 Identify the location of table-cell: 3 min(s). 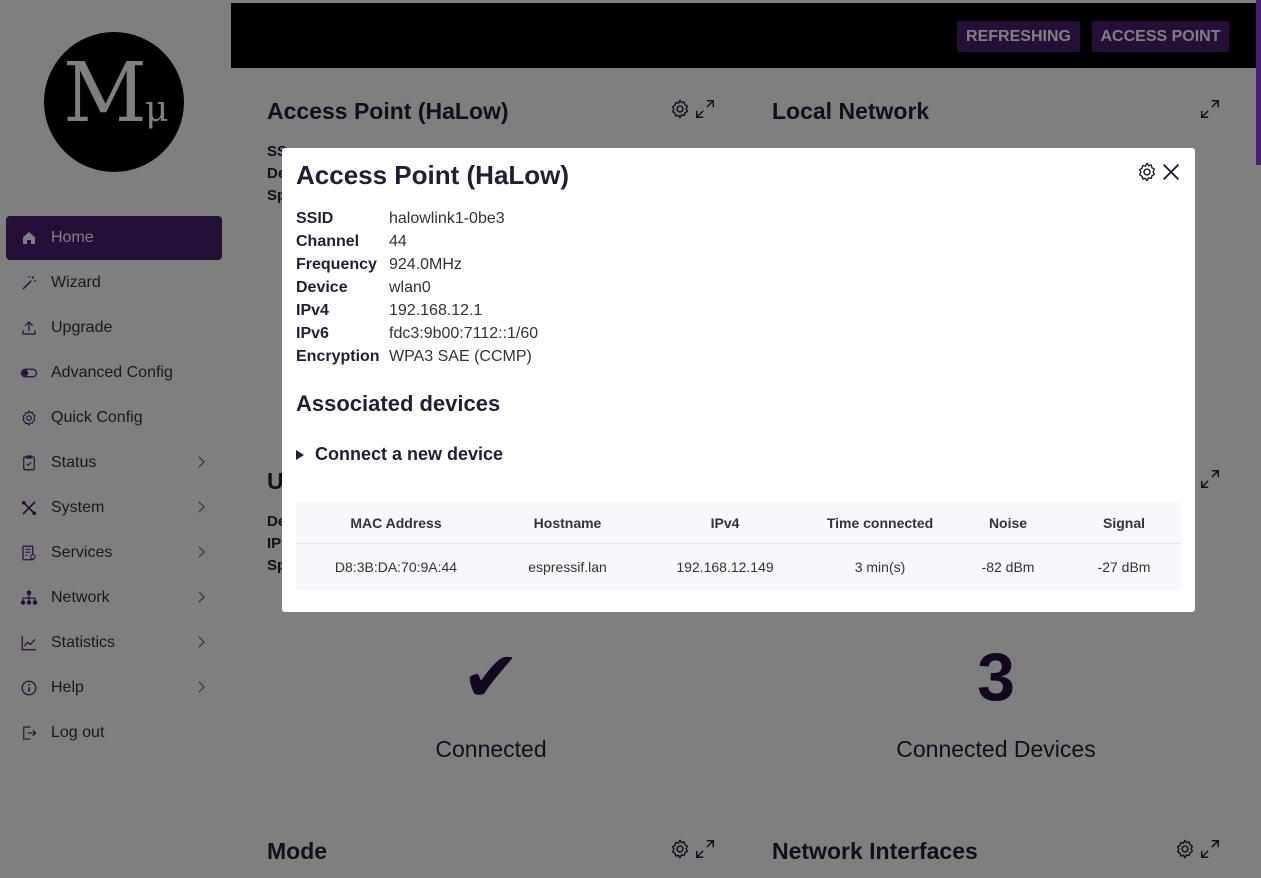
(880, 567).